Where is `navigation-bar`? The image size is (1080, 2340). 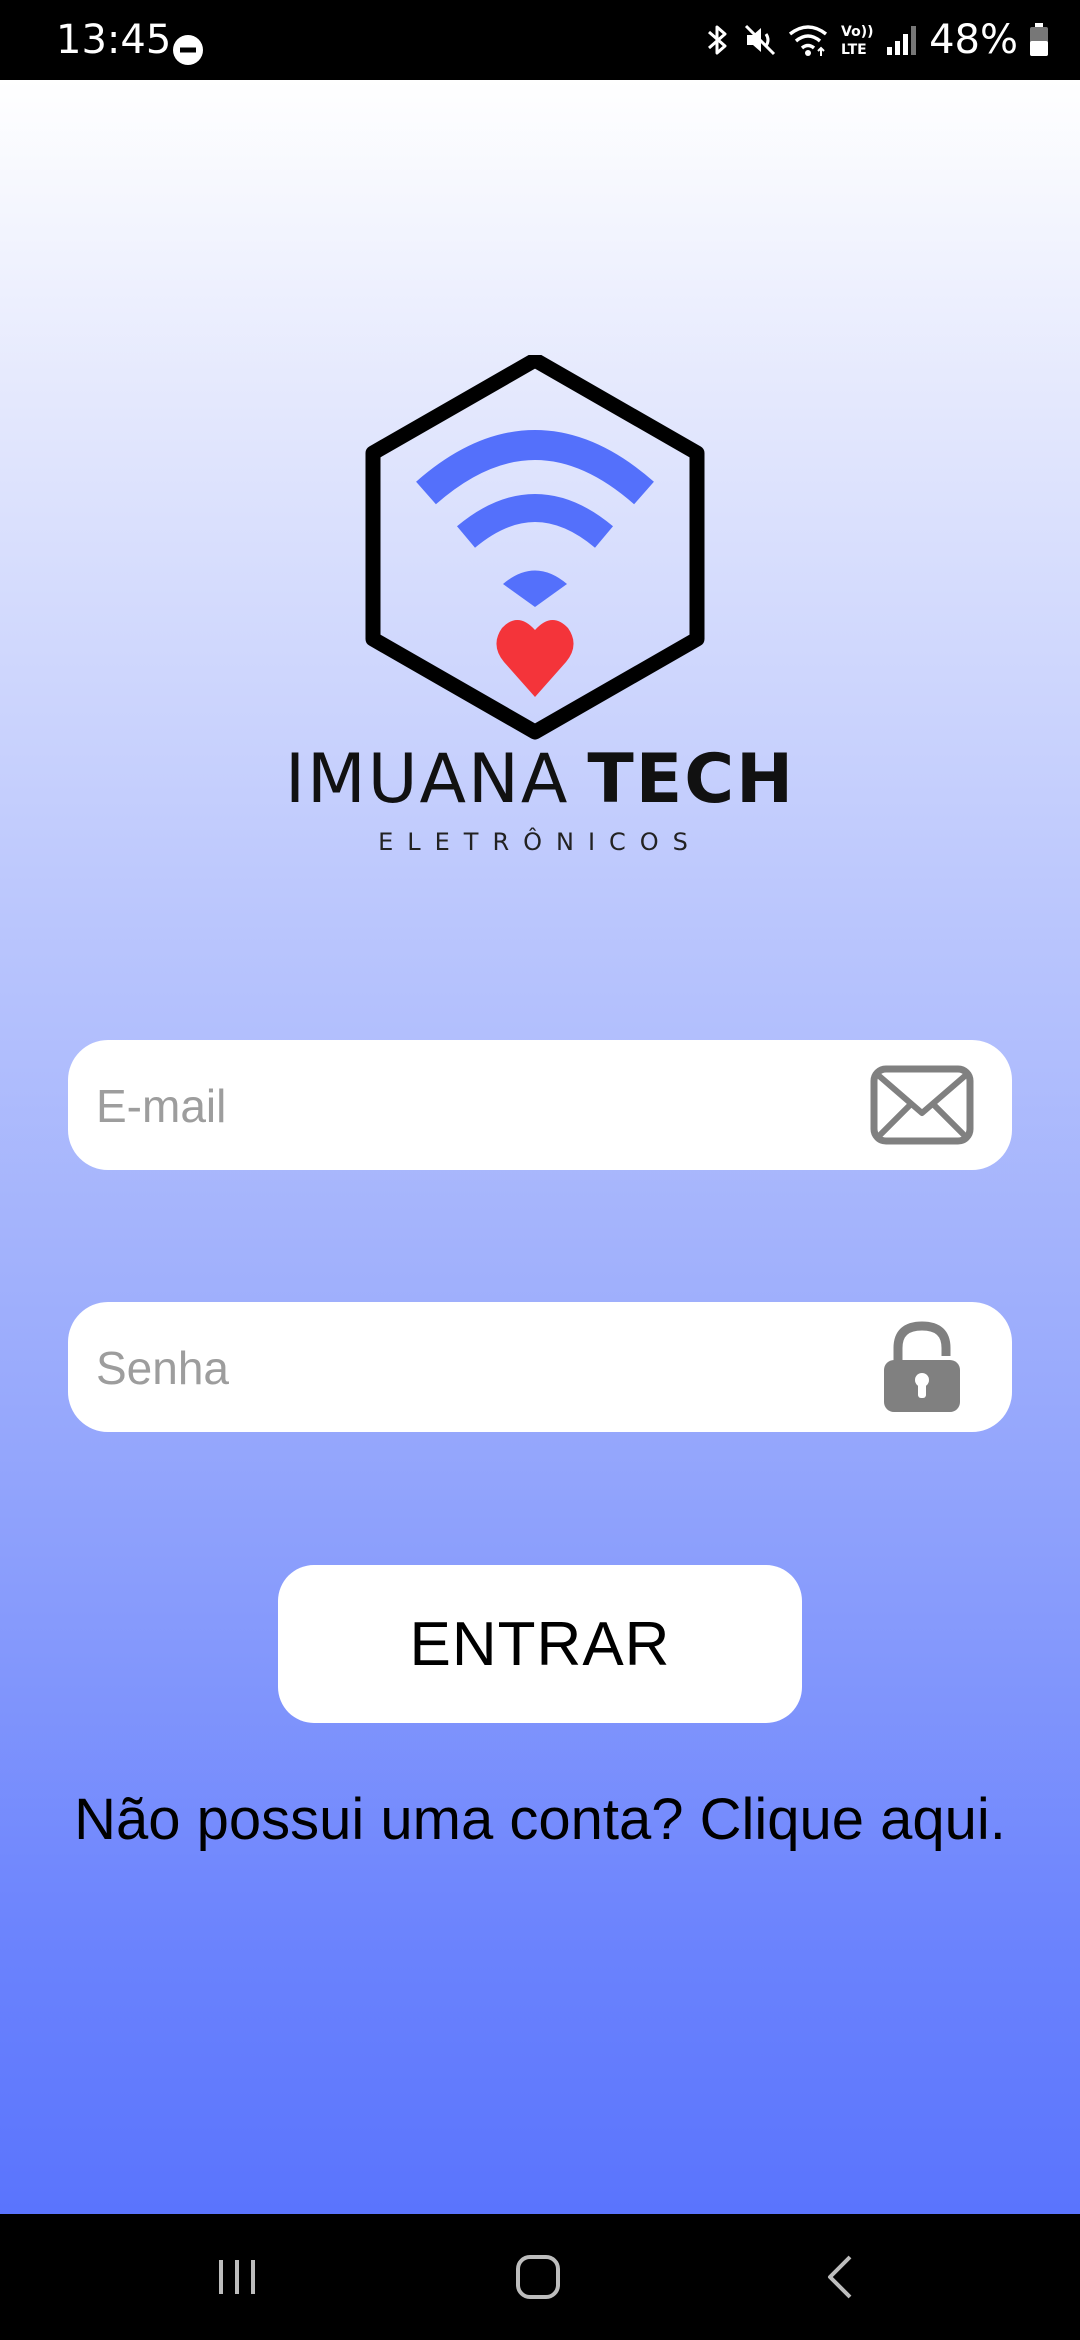
navigation-bar is located at coordinates (540, 2277).